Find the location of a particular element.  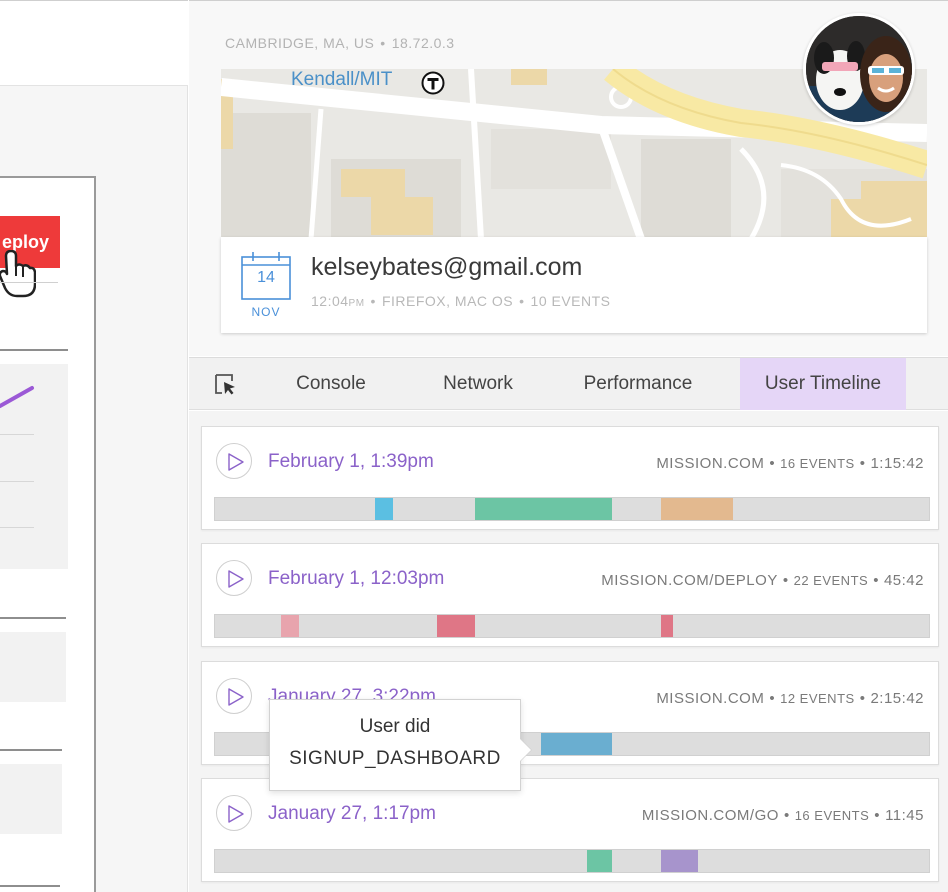

user-email: kelseybates@gmail.com is located at coordinates (447, 267).